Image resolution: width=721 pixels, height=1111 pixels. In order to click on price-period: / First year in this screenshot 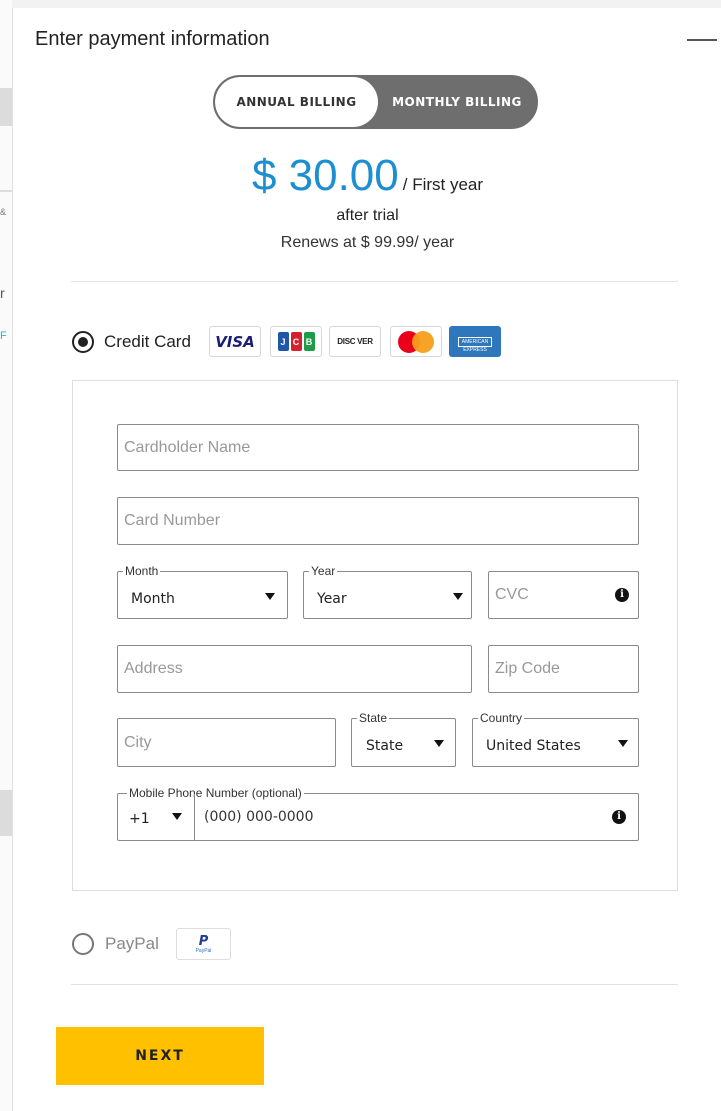, I will do `click(443, 184)`.